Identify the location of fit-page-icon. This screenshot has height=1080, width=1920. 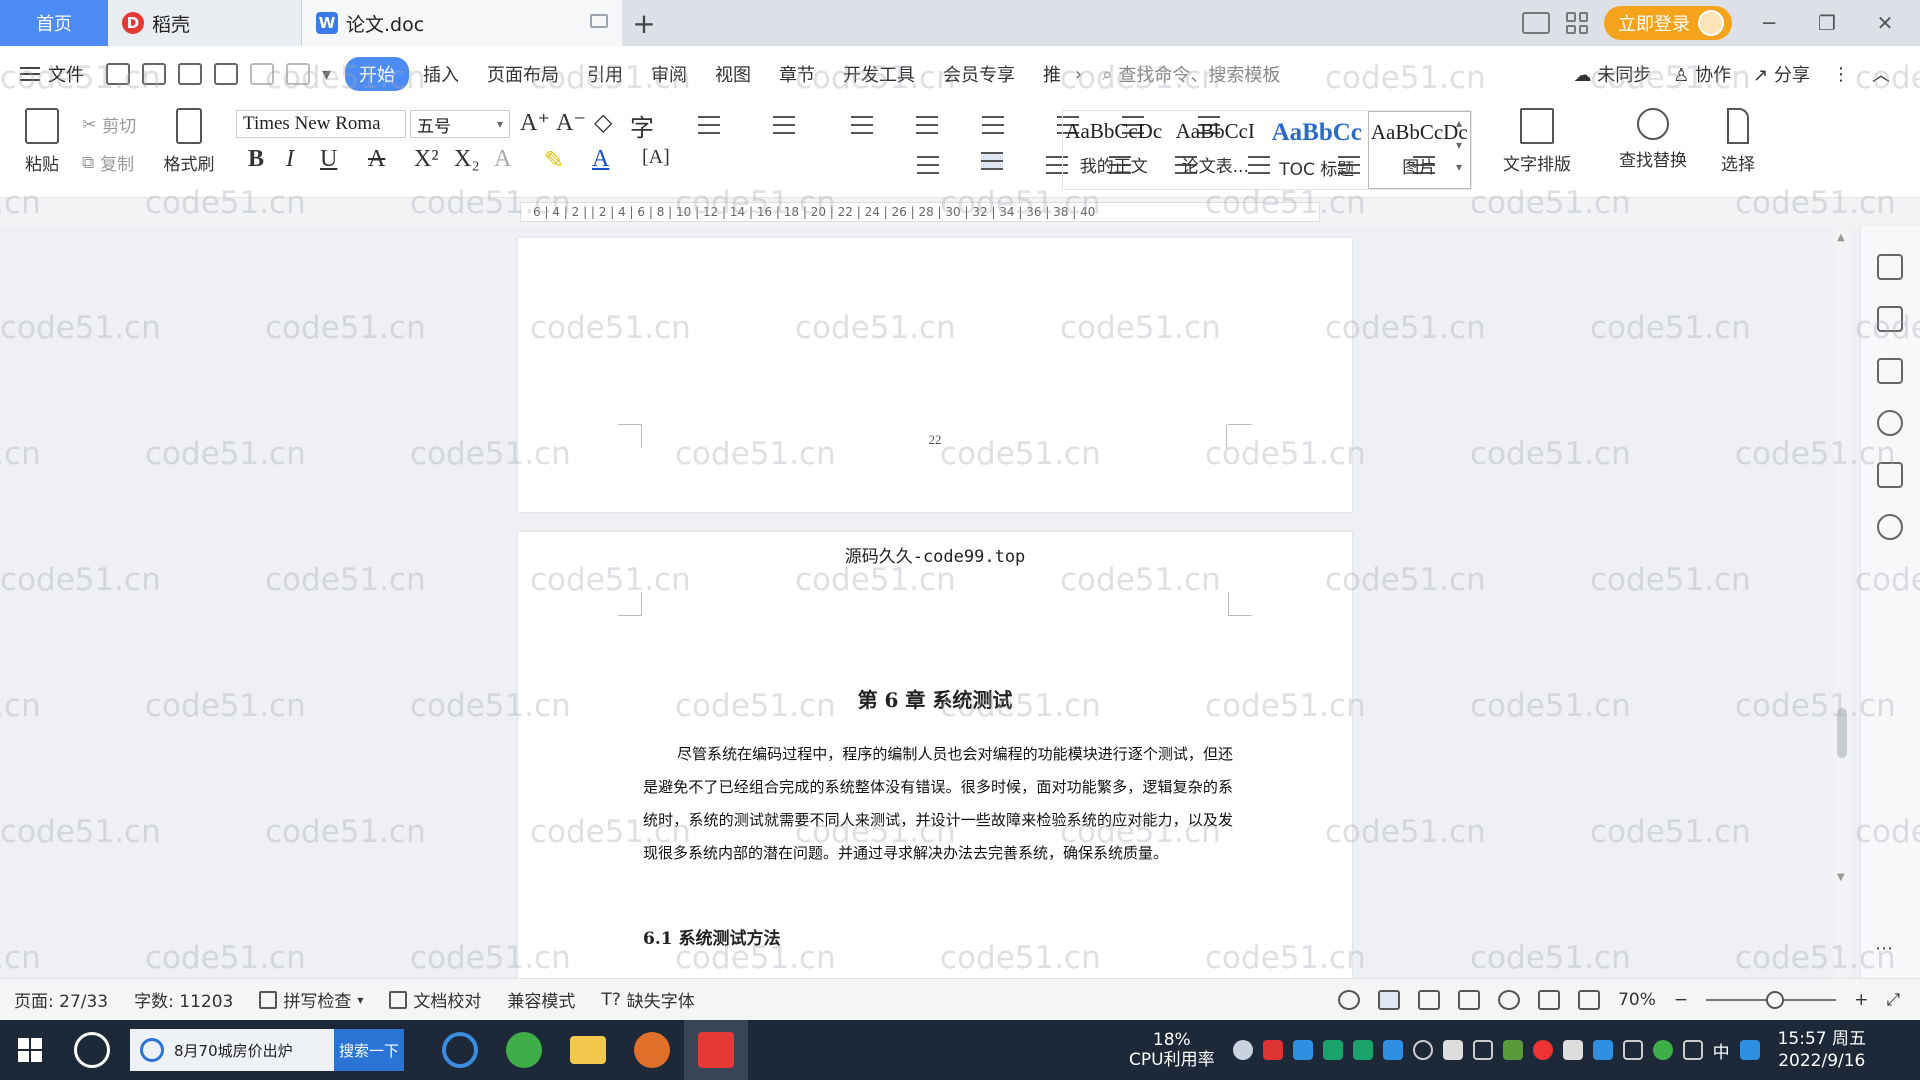
(1589, 999).